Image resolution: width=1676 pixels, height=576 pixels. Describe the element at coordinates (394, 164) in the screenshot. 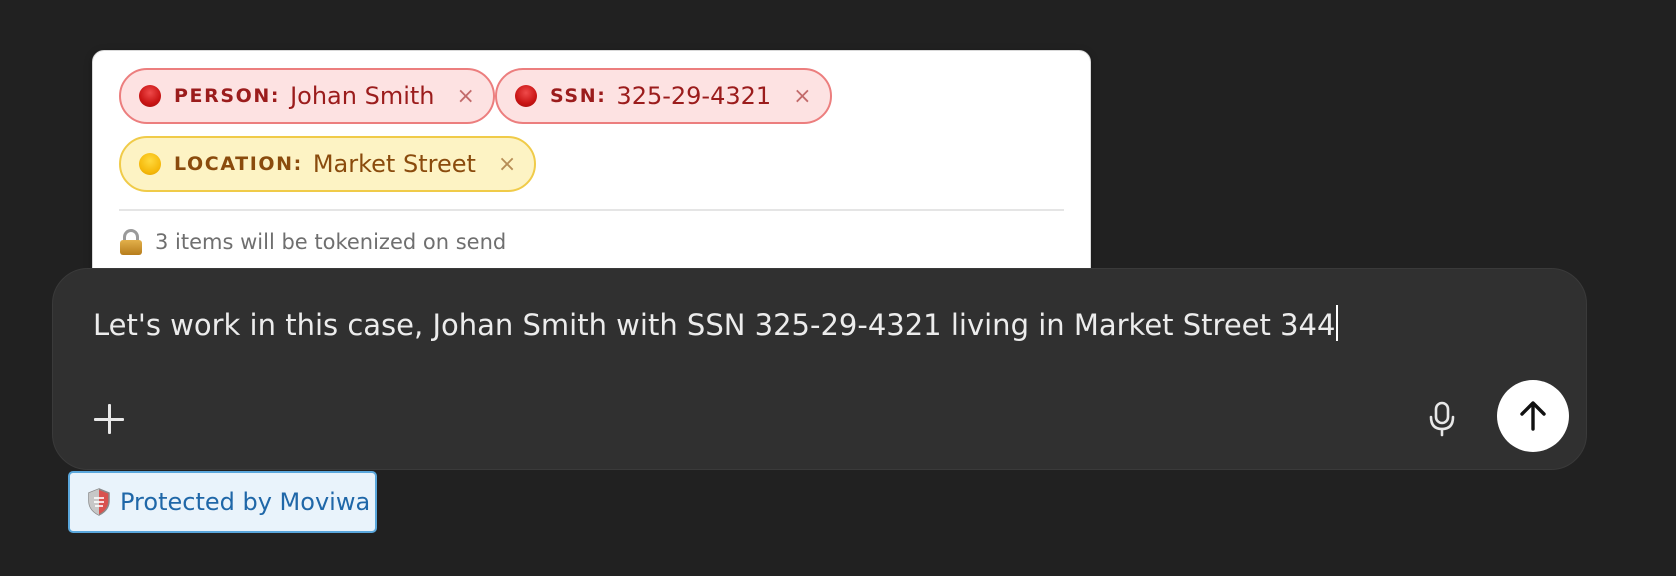

I see `chip-value: Market Street` at that location.